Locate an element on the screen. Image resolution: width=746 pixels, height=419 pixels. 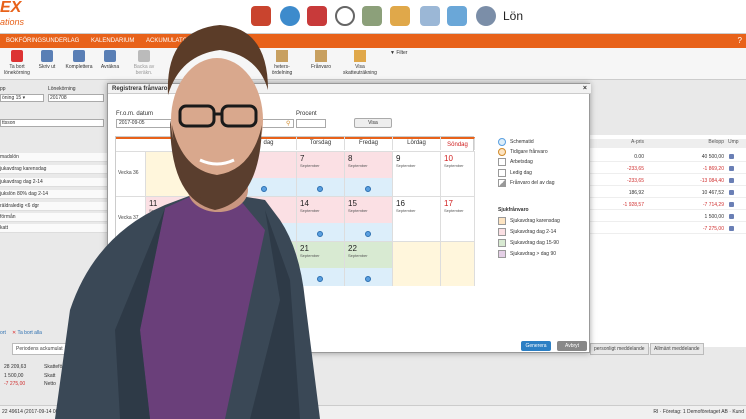
money-icon is located at coordinates (372, 16).